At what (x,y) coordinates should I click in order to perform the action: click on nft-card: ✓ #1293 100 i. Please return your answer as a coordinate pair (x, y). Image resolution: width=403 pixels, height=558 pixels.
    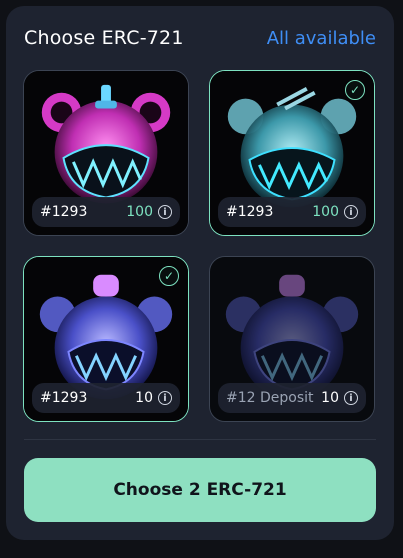
    Looking at the image, I should click on (292, 153).